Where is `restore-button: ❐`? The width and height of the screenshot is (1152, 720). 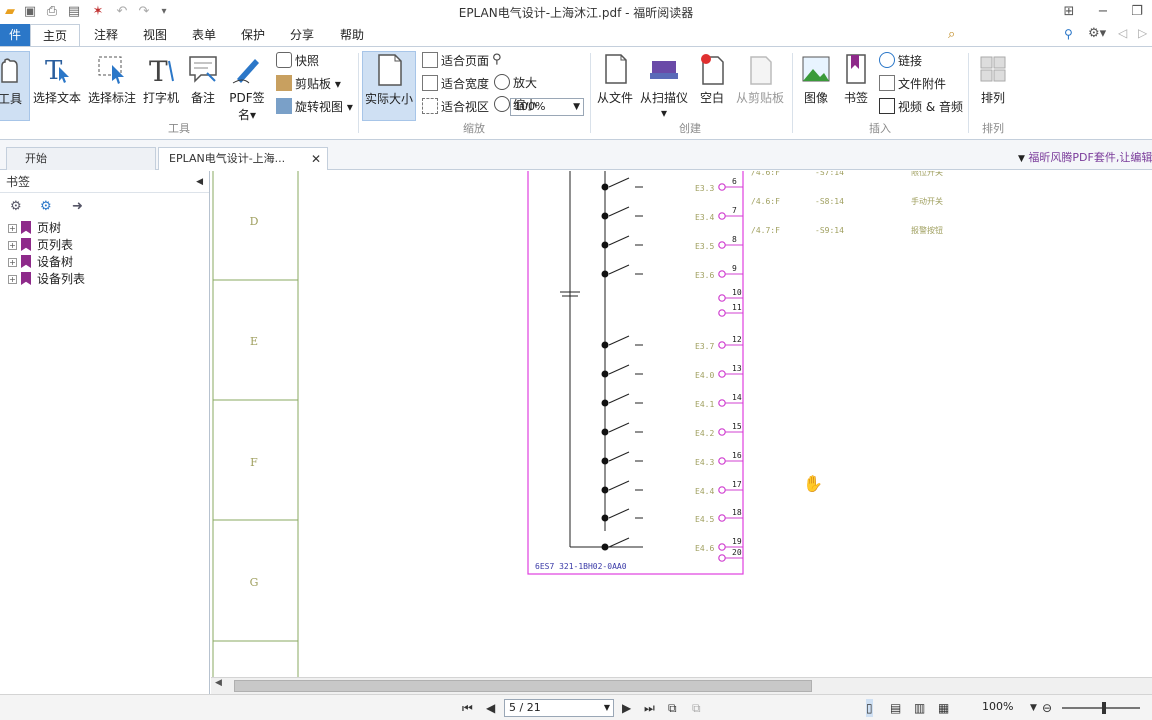
restore-button: ❐ is located at coordinates (1137, 12).